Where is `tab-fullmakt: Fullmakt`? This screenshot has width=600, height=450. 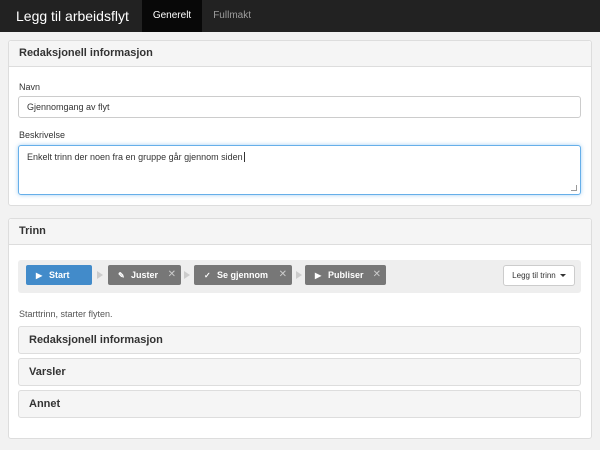
tab-fullmakt: Fullmakt is located at coordinates (232, 16).